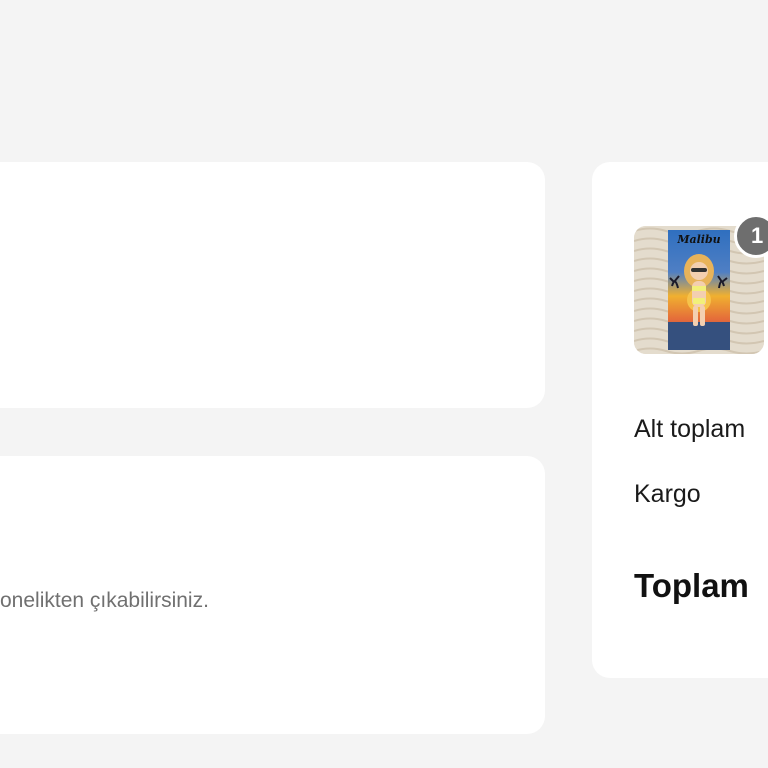 The width and height of the screenshot is (768, 768). Describe the element at coordinates (691, 585) in the screenshot. I see `total-label: Toplam` at that location.